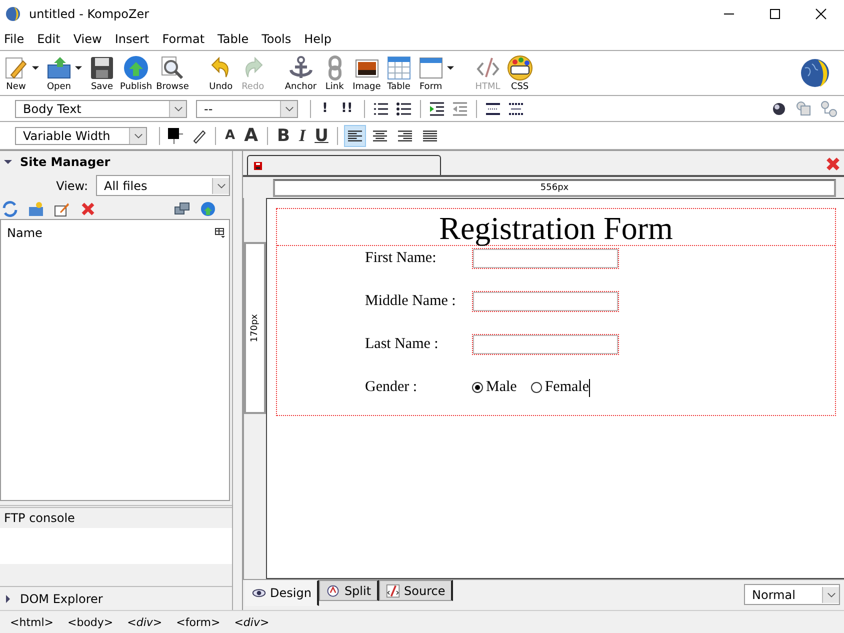 The image size is (844, 633). Describe the element at coordinates (775, 14) in the screenshot. I see `maximize-icon` at that location.